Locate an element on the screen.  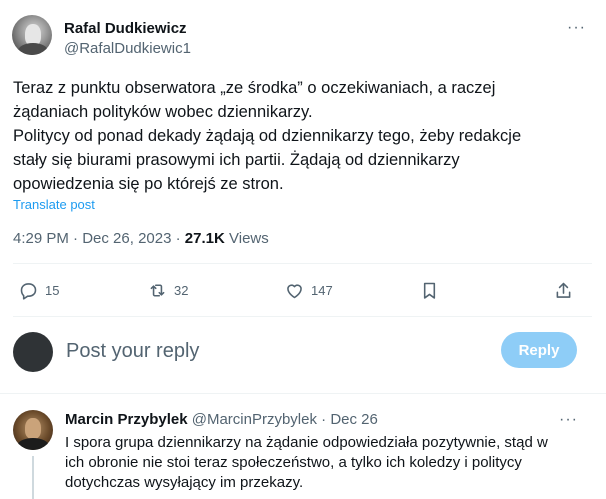
share-action is located at coordinates (563, 290).